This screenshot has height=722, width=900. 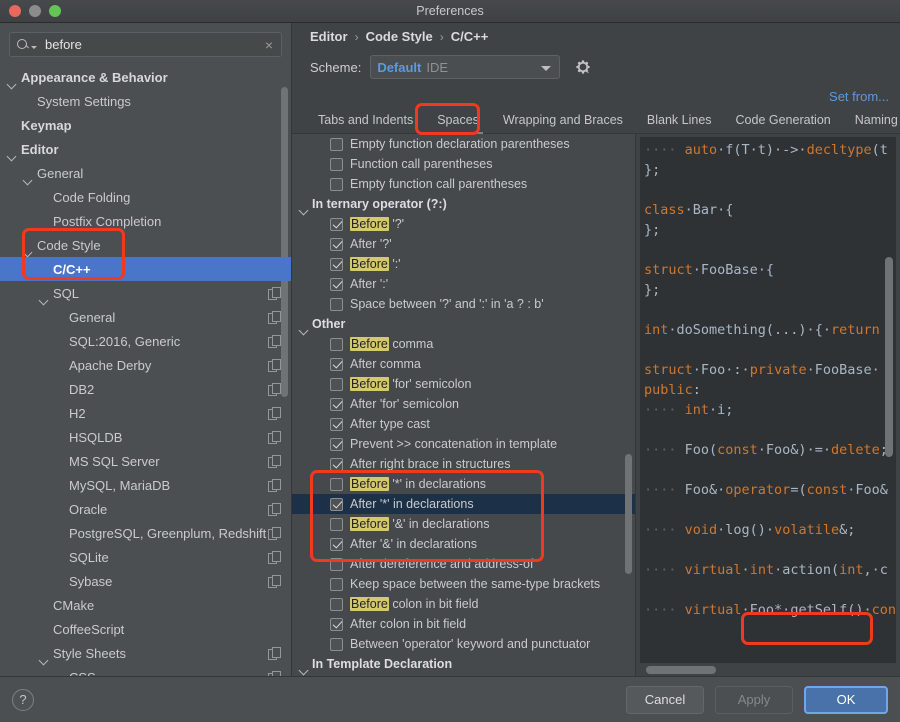 I want to click on option-row-before-colon-in-bit-field: Before colon in bit field, so click(x=463, y=604).